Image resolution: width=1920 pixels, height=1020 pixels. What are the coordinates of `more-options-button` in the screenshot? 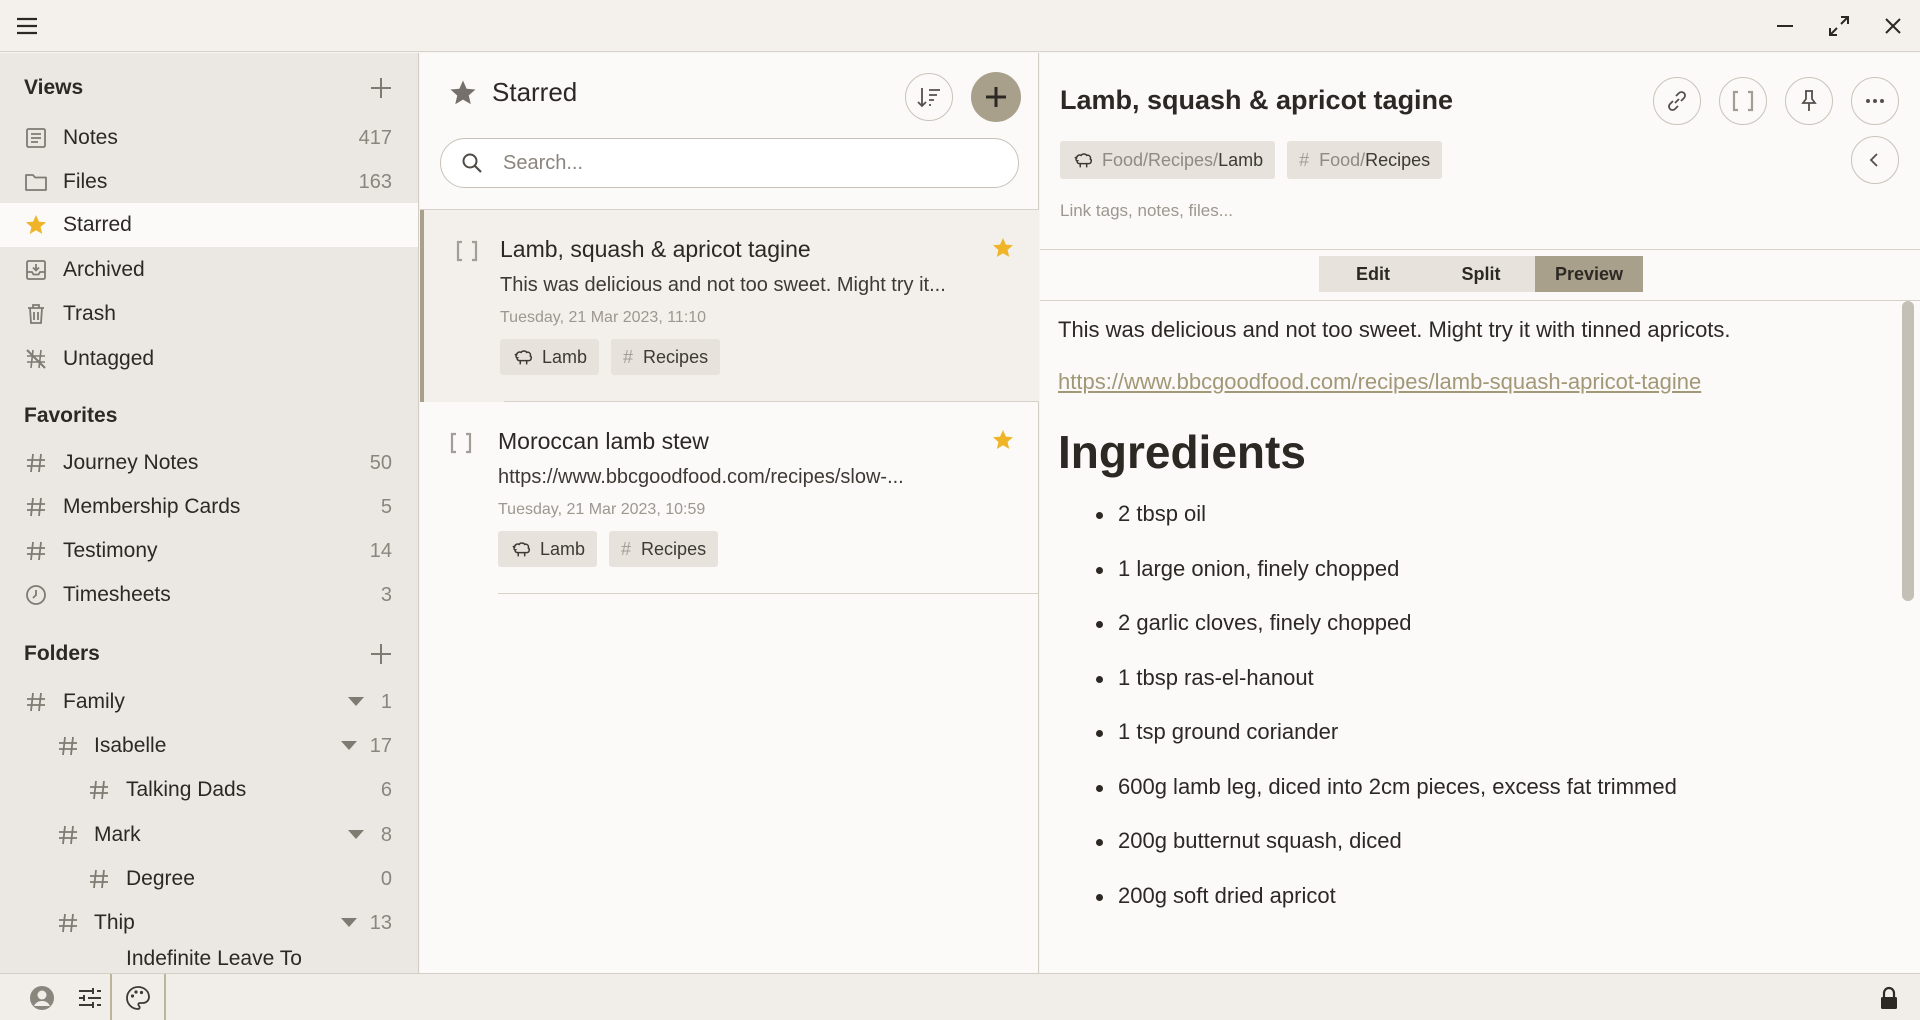 It's located at (1875, 101).